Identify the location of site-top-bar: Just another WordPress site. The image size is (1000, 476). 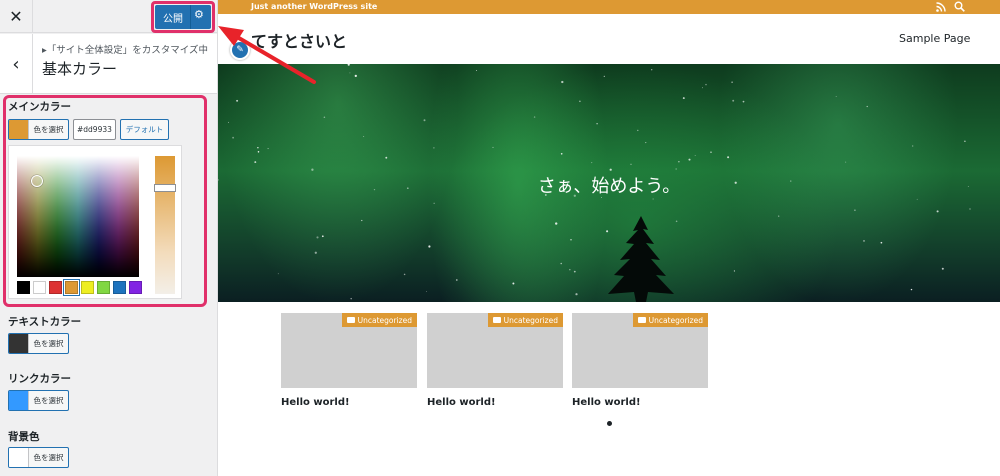
(609, 7).